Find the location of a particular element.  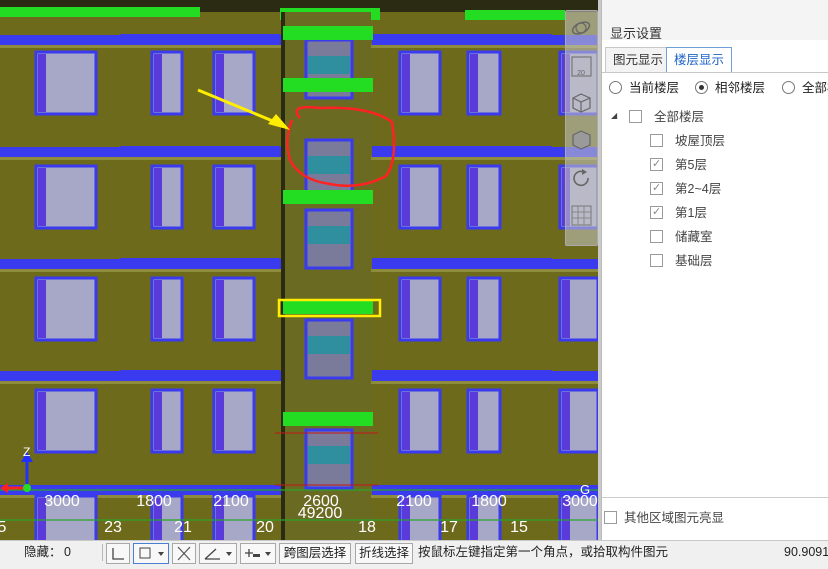

axis-number: 18 is located at coordinates (367, 527).